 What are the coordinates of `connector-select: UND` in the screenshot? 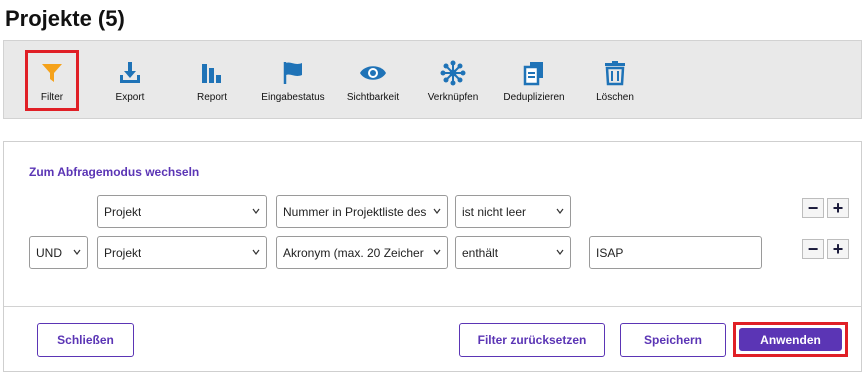 It's located at (58, 252).